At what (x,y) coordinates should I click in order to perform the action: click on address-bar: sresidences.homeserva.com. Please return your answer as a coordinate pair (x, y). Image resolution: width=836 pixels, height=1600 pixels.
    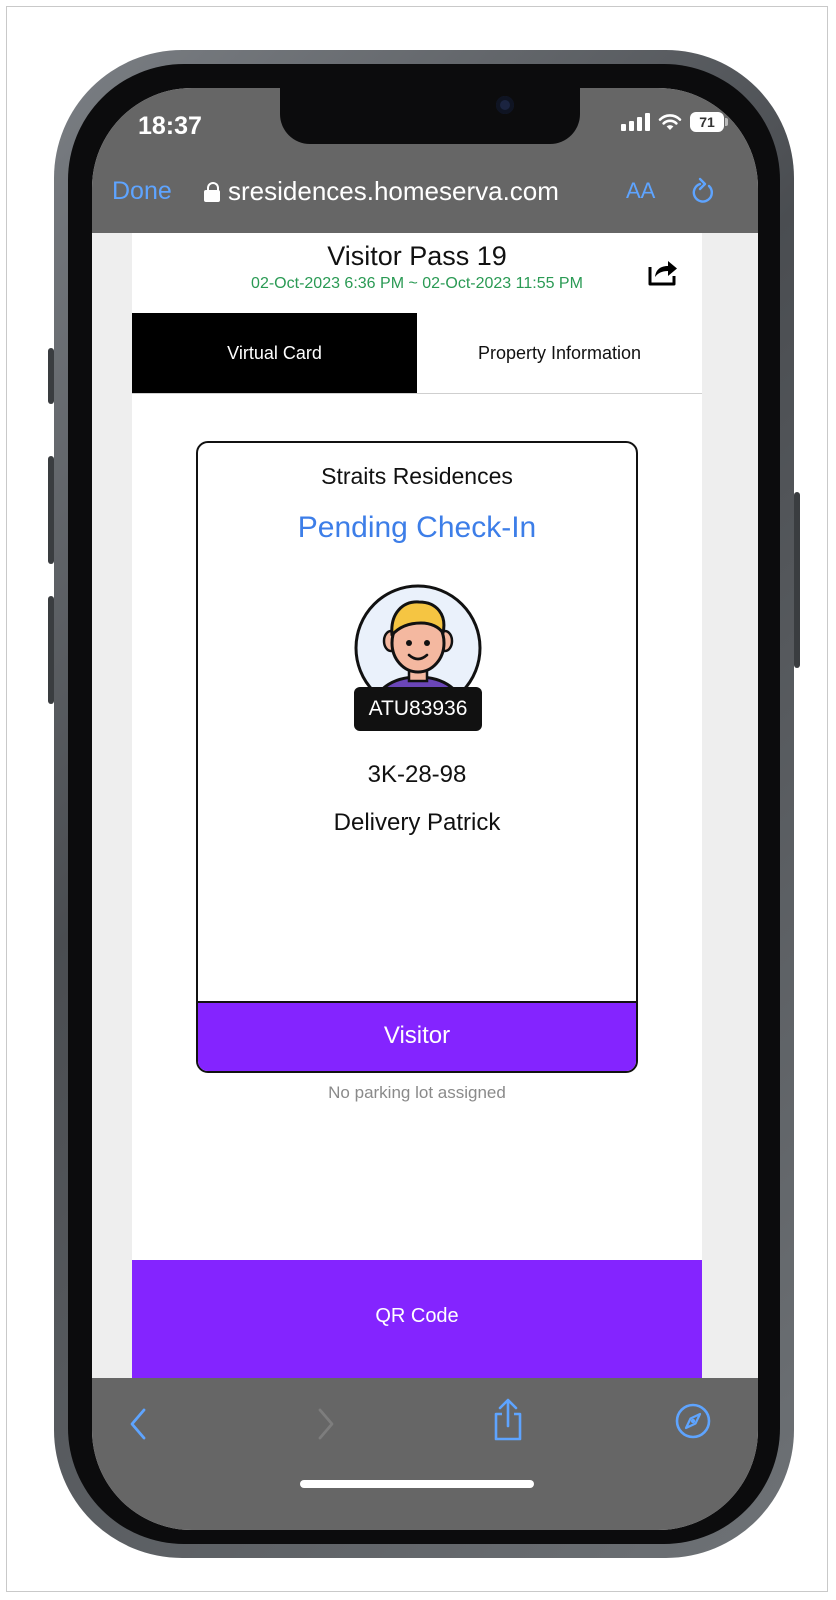
    Looking at the image, I should click on (381, 191).